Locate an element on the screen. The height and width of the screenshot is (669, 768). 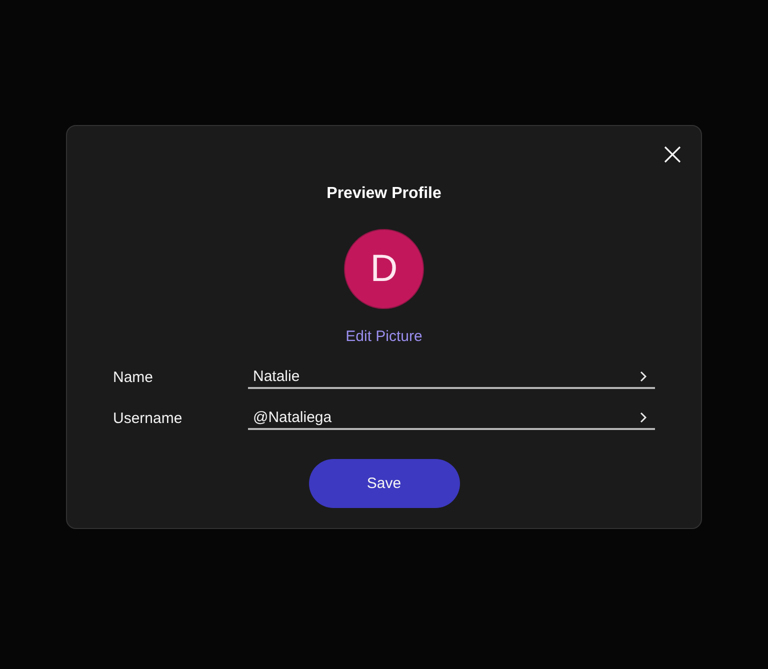
close-button is located at coordinates (672, 154).